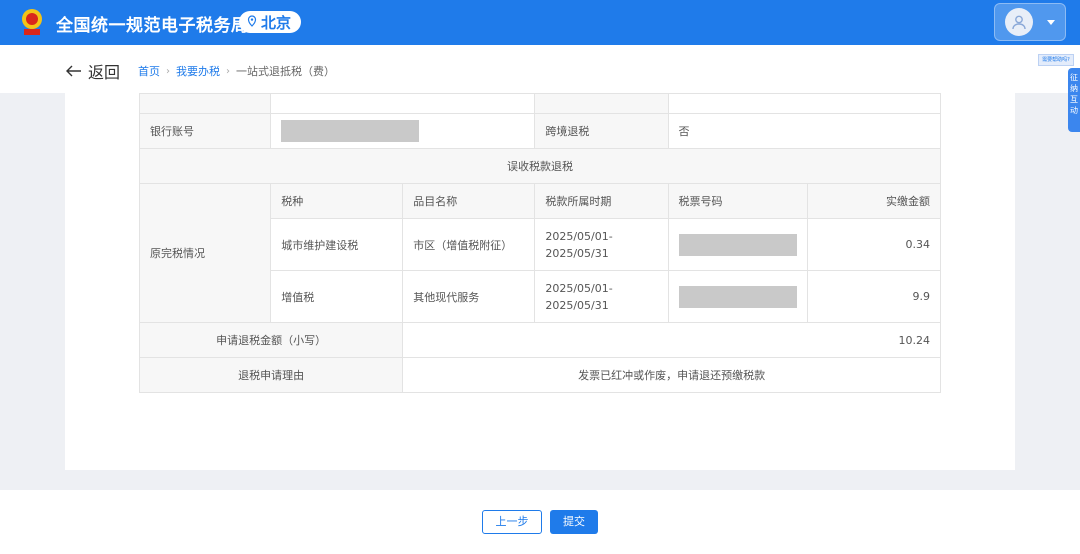 The image size is (1080, 554). Describe the element at coordinates (74, 71) in the screenshot. I see `arrow-left-icon` at that location.